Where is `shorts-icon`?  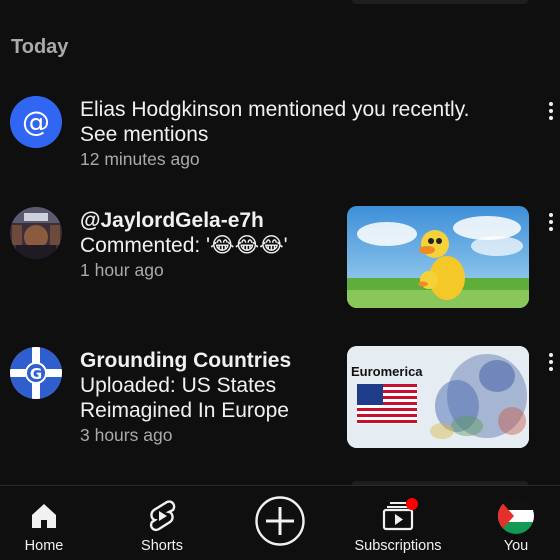
shorts-icon is located at coordinates (162, 516).